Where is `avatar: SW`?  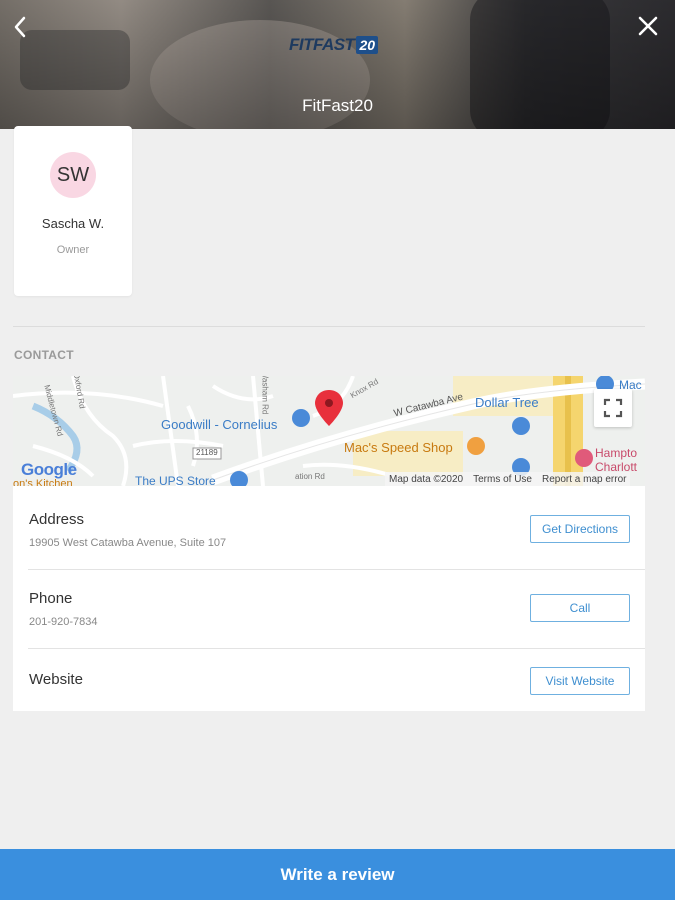 avatar: SW is located at coordinates (73, 175).